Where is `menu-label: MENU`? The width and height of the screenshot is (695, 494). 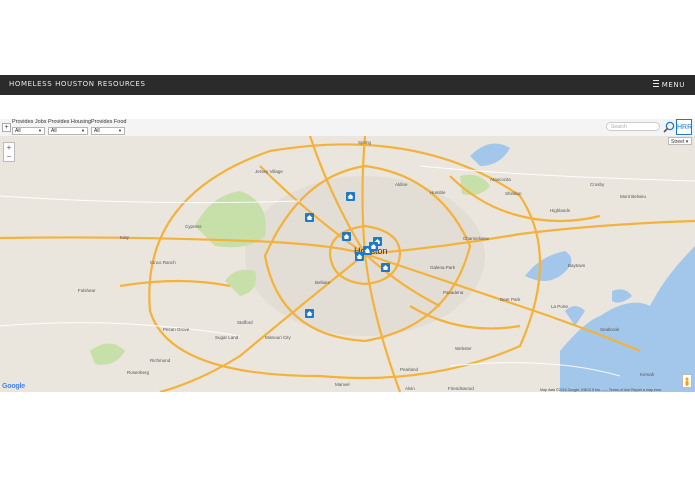
menu-label: MENU is located at coordinates (673, 85).